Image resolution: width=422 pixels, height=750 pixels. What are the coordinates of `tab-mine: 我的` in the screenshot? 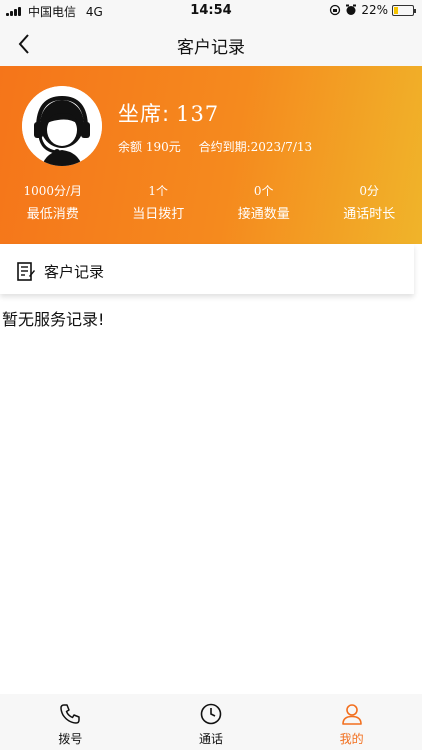 It's located at (351, 722).